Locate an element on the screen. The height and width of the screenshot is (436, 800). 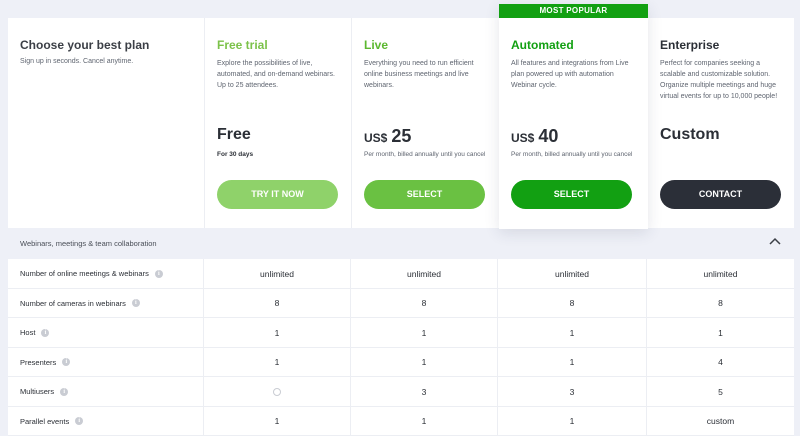
feature-label: Number of cameras in webinars i is located at coordinates (106, 303).